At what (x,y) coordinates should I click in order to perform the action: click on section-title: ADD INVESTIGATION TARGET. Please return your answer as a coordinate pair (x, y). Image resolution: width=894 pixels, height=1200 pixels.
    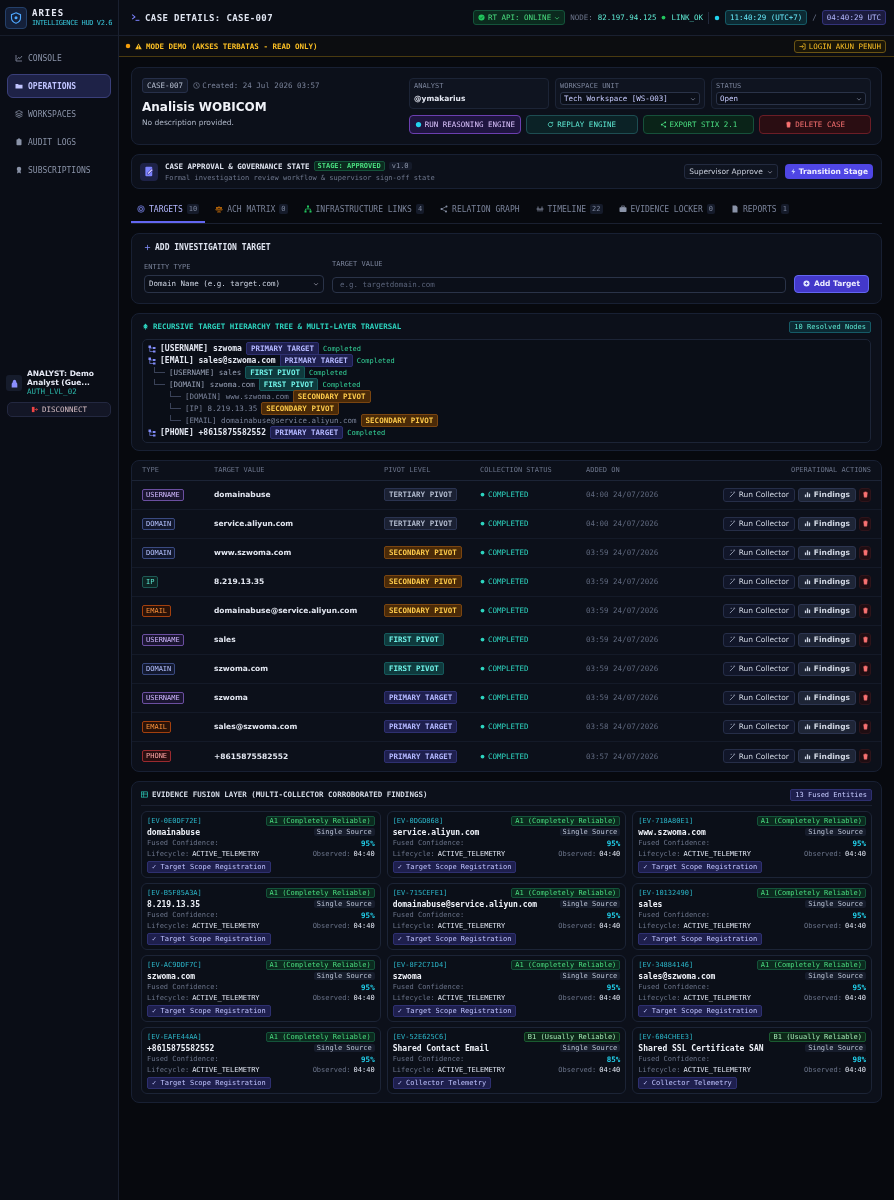
    Looking at the image, I should click on (506, 247).